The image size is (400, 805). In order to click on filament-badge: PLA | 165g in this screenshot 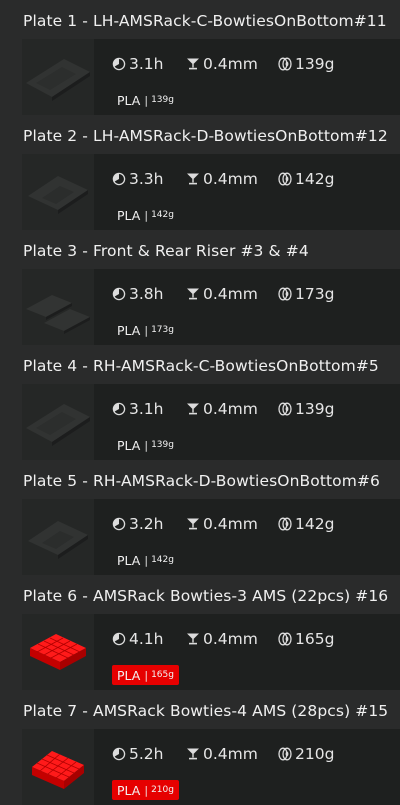, I will do `click(145, 675)`.